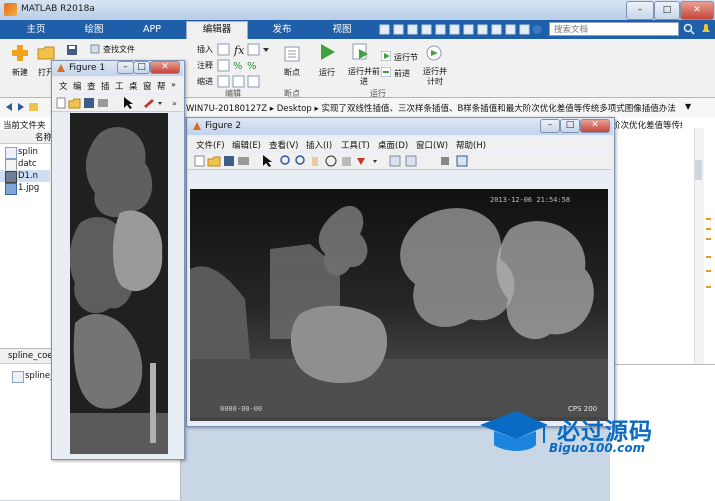  What do you see at coordinates (210, 145) in the screenshot?
I see `fig2-menu-file: 文件(F)` at bounding box center [210, 145].